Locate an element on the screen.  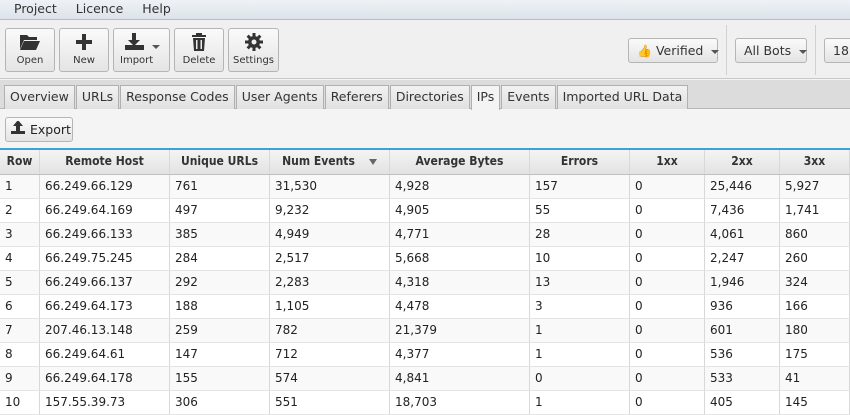
tab-urls: URLs is located at coordinates (97, 97).